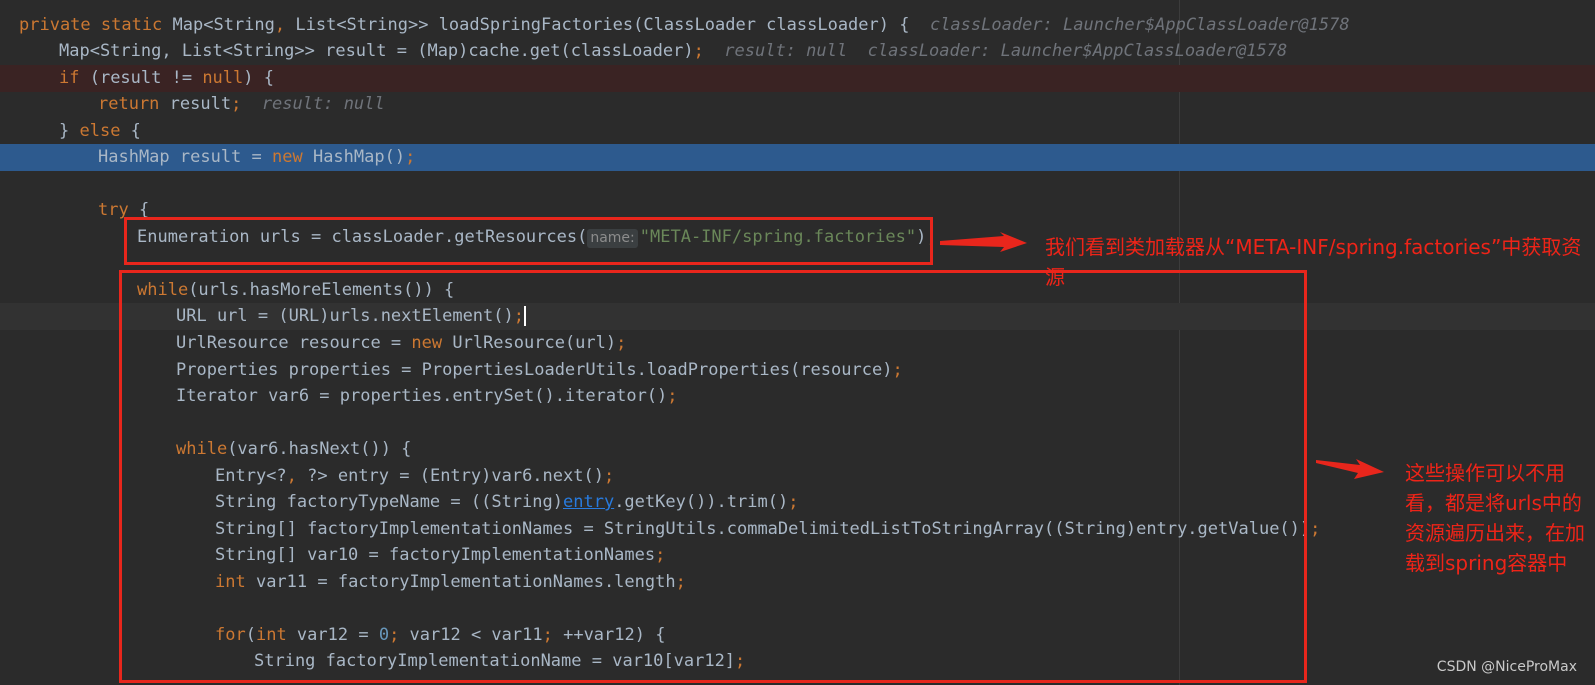 The height and width of the screenshot is (685, 1595). Describe the element at coordinates (528, 241) in the screenshot. I see `annotation-box-getresources` at that location.